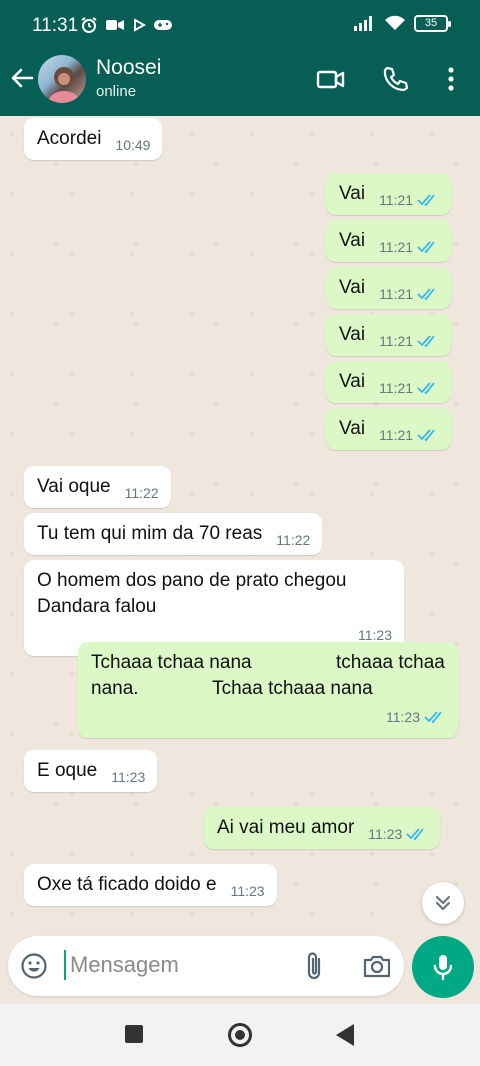 This screenshot has height=1066, width=480. I want to click on signal-icon, so click(363, 23).